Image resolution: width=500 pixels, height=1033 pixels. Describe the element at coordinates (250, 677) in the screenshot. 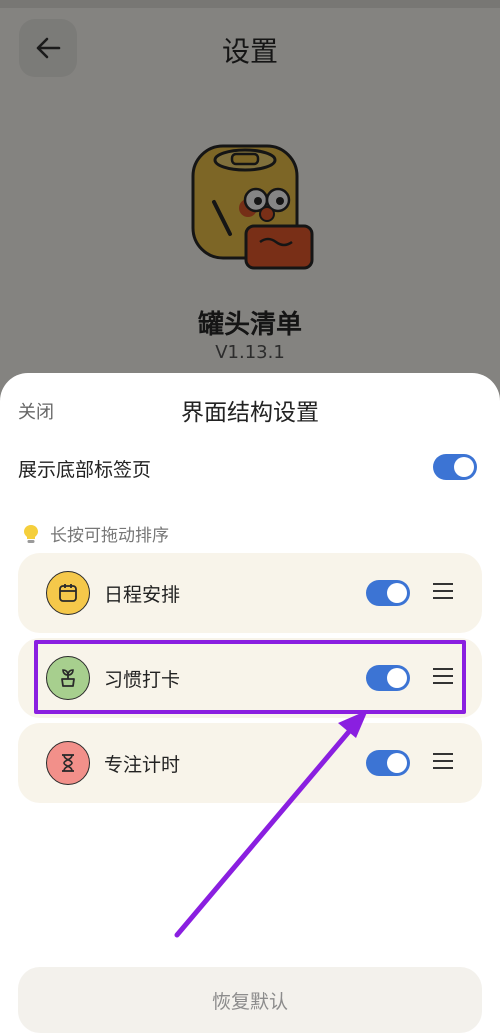

I see `highlight-box` at that location.